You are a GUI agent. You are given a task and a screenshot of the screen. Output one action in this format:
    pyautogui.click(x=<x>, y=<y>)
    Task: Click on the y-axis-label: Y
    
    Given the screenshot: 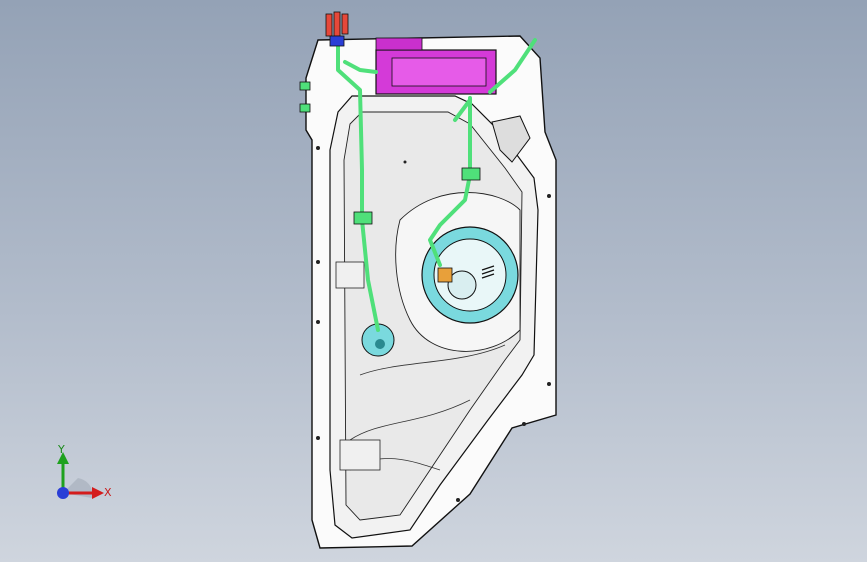 What is the action you would take?
    pyautogui.click(x=61, y=449)
    